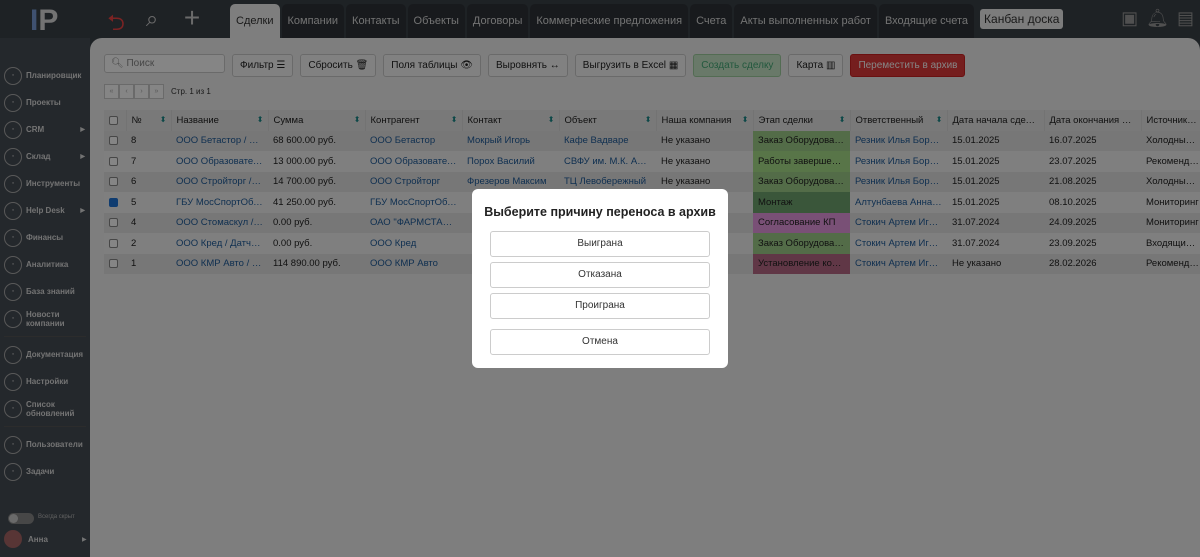  What do you see at coordinates (600, 212) in the screenshot?
I see `dialog-title: Выберите причину переноса в архив` at bounding box center [600, 212].